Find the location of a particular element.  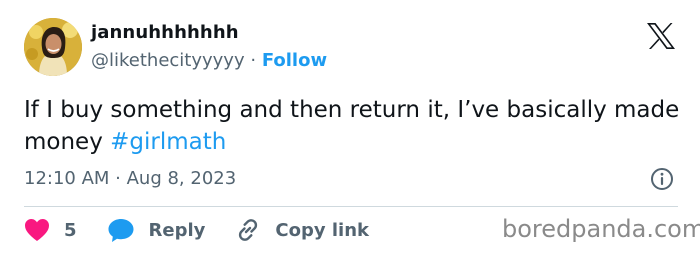

like-button: 5 is located at coordinates (50, 230).